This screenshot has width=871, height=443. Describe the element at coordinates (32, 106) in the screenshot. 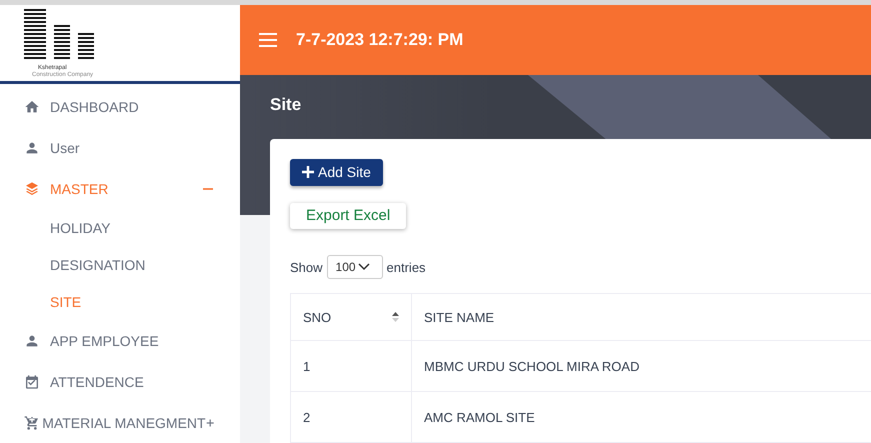

I see `home-icon` at that location.